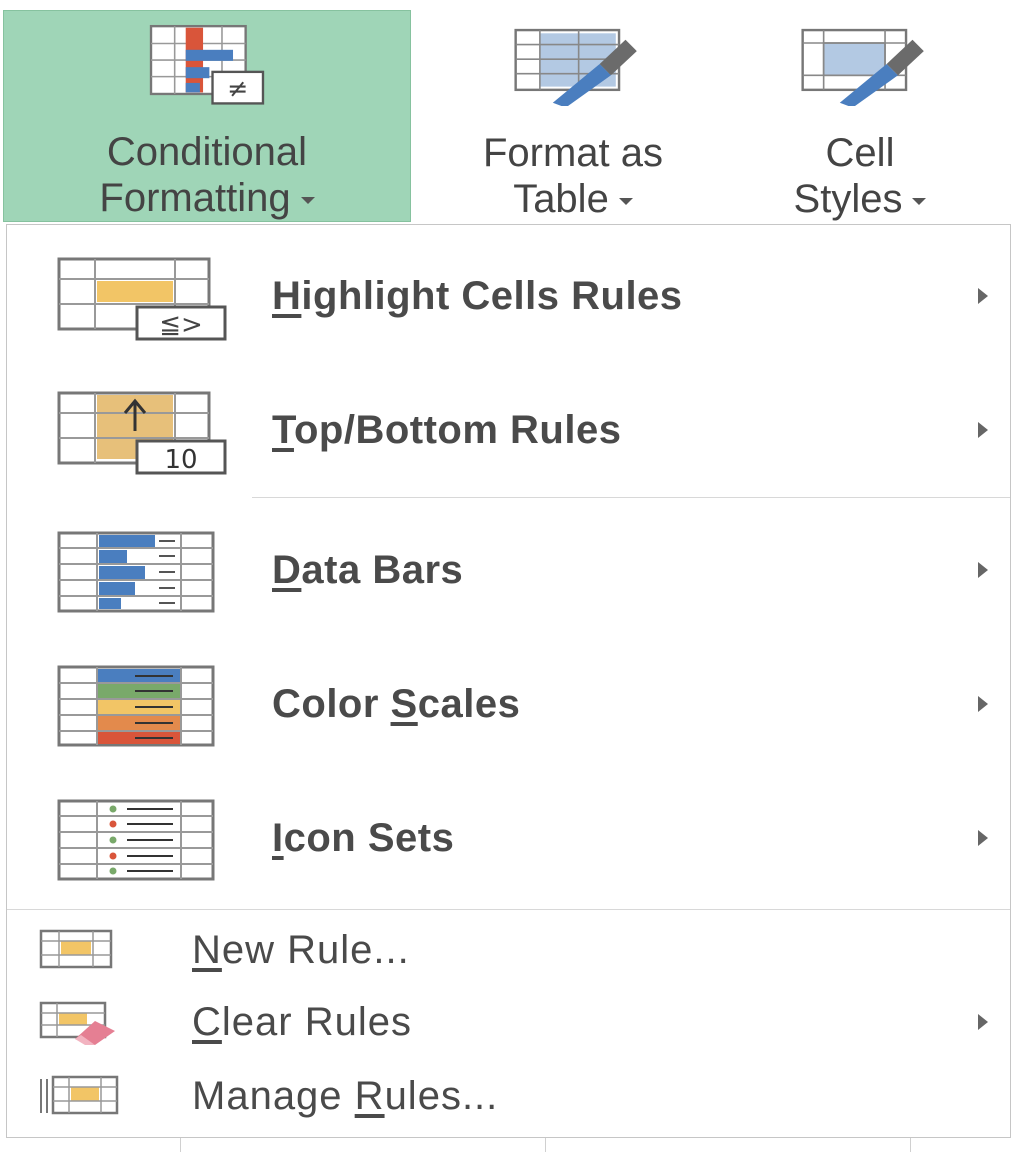  I want to click on menu-item-label: Color Scales, so click(396, 704).